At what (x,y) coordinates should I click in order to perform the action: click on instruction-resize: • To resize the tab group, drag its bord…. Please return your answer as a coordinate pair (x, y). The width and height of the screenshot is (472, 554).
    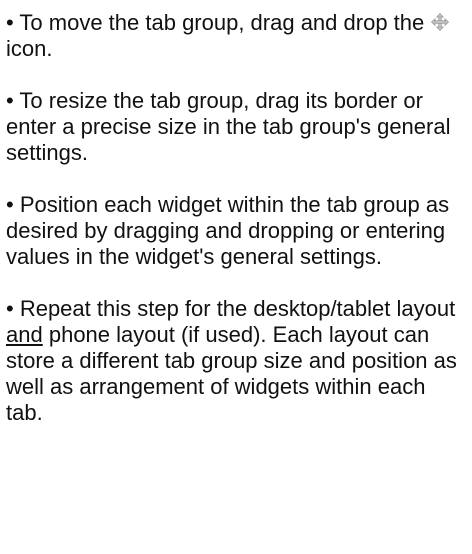
    Looking at the image, I should click on (236, 127).